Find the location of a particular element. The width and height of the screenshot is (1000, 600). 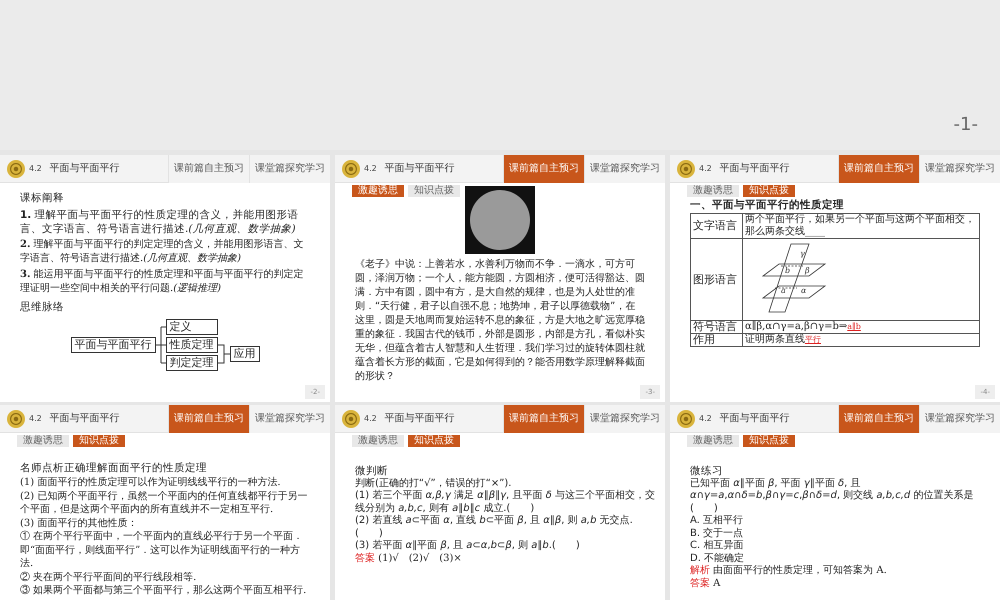

concept-node: 判定定理 is located at coordinates (192, 363).